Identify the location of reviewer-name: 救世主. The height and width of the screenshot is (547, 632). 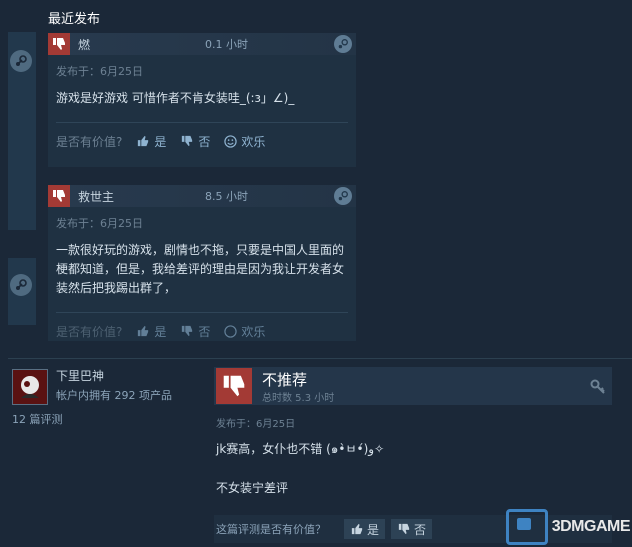
(96, 196).